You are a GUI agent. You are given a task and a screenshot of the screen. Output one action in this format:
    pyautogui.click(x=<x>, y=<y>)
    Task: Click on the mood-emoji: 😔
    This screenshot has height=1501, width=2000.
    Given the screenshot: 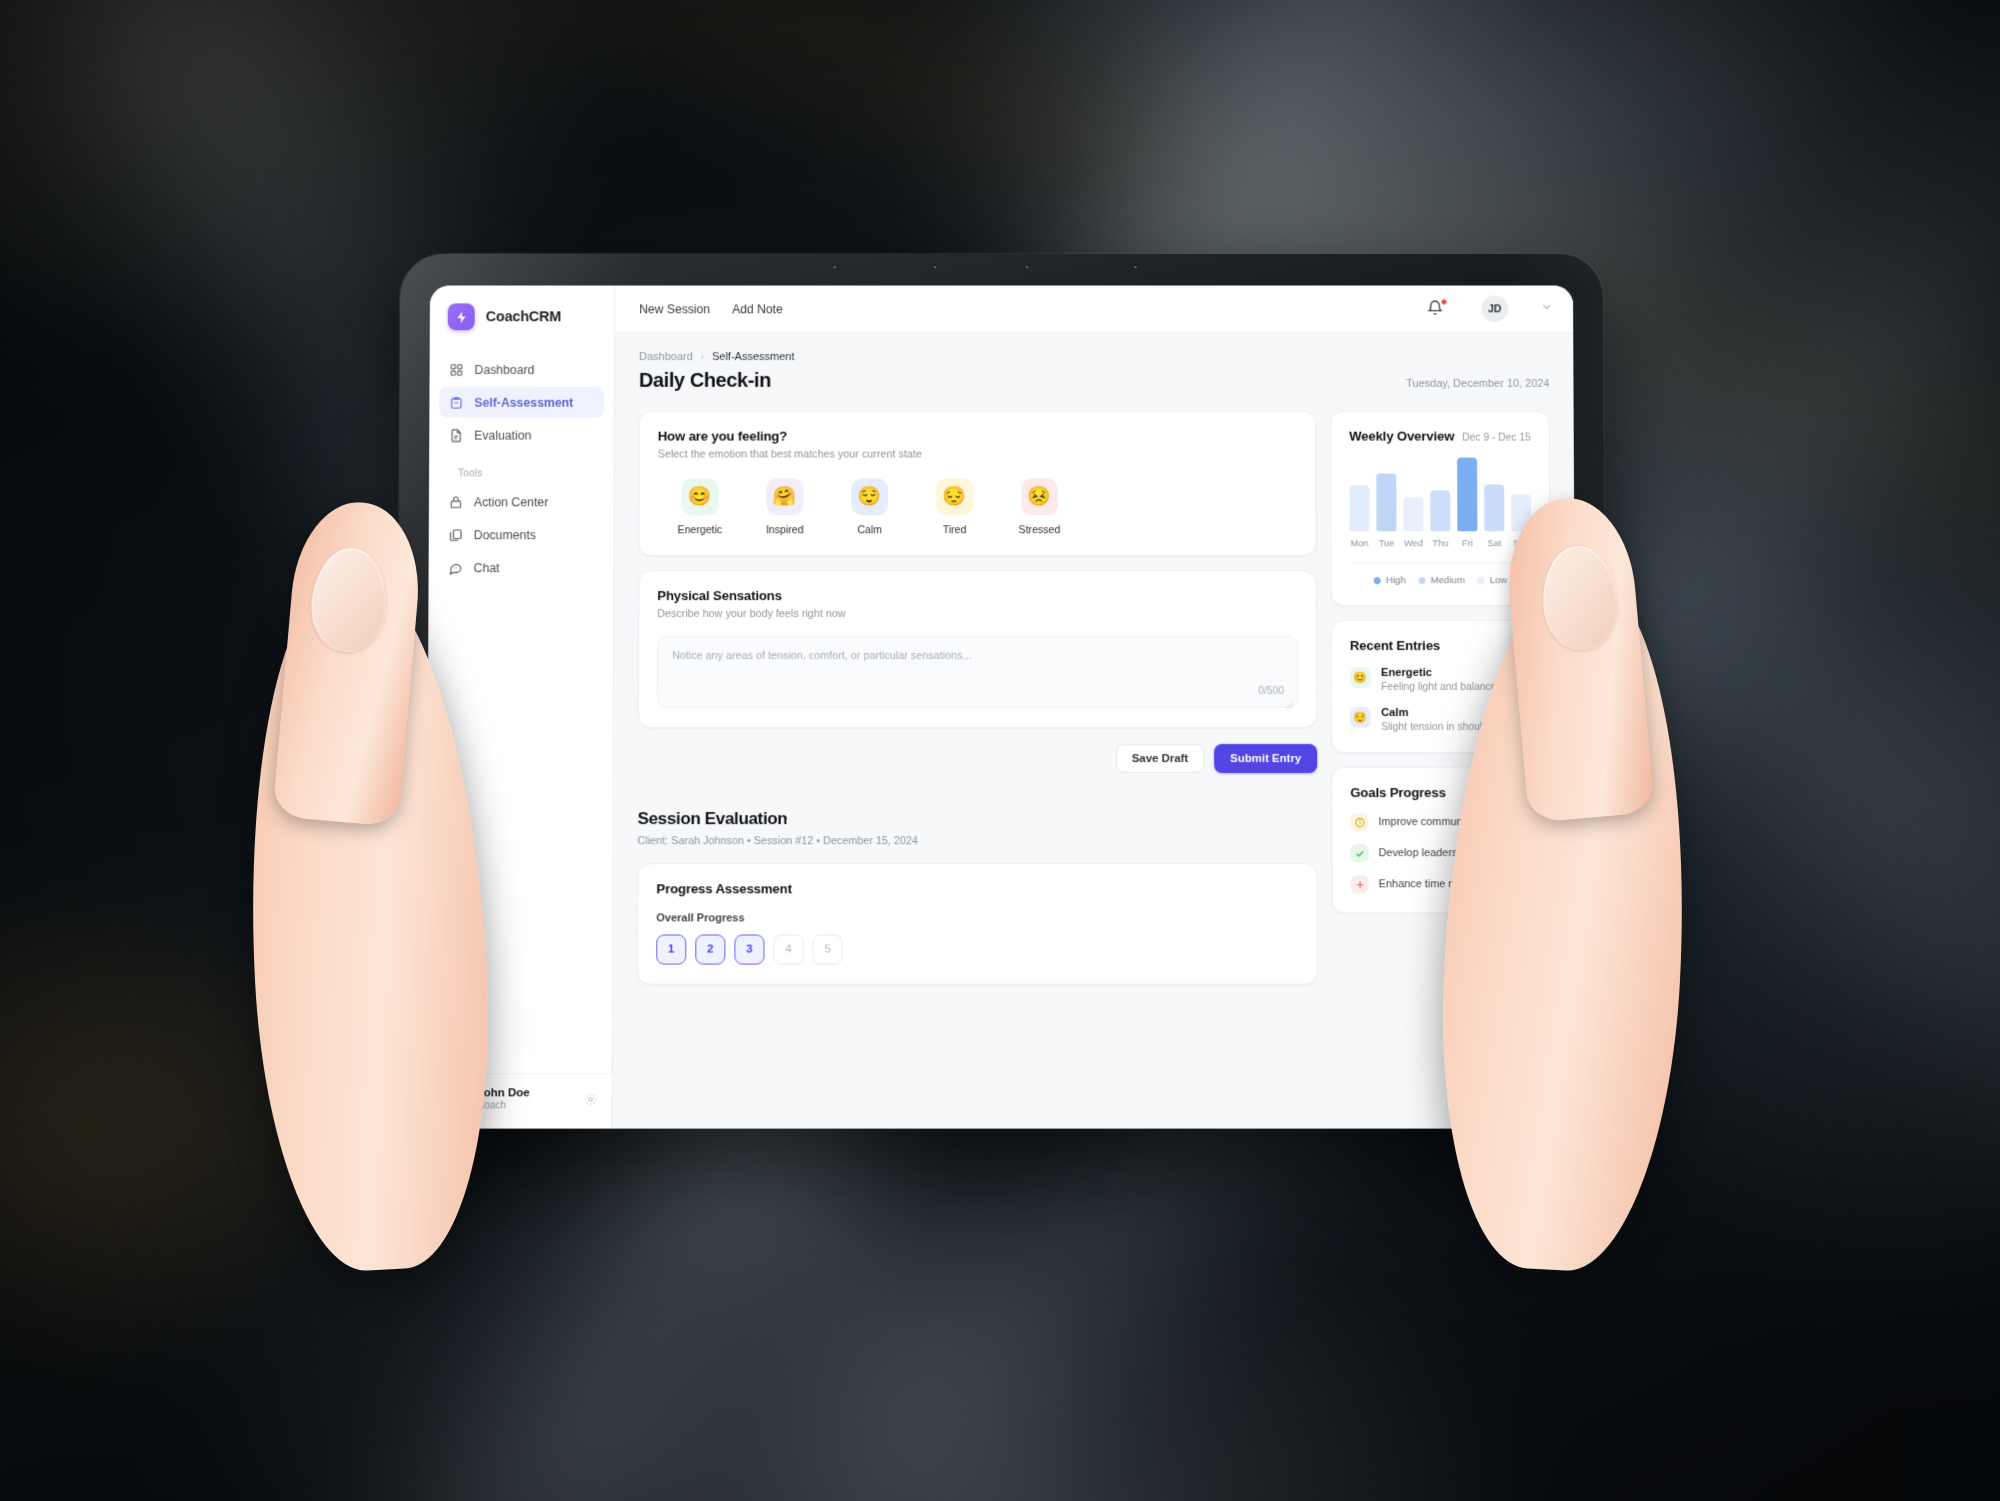 What is the action you would take?
    pyautogui.click(x=955, y=497)
    